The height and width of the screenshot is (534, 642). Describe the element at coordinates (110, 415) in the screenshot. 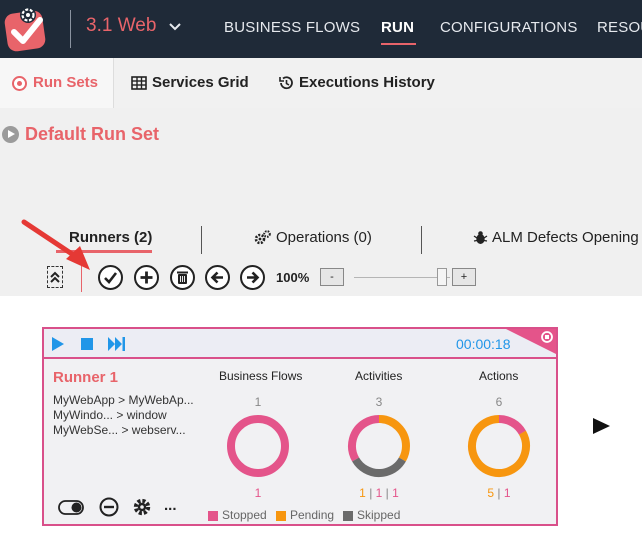

I see `runner-flow-item: MyWindo... > window` at that location.